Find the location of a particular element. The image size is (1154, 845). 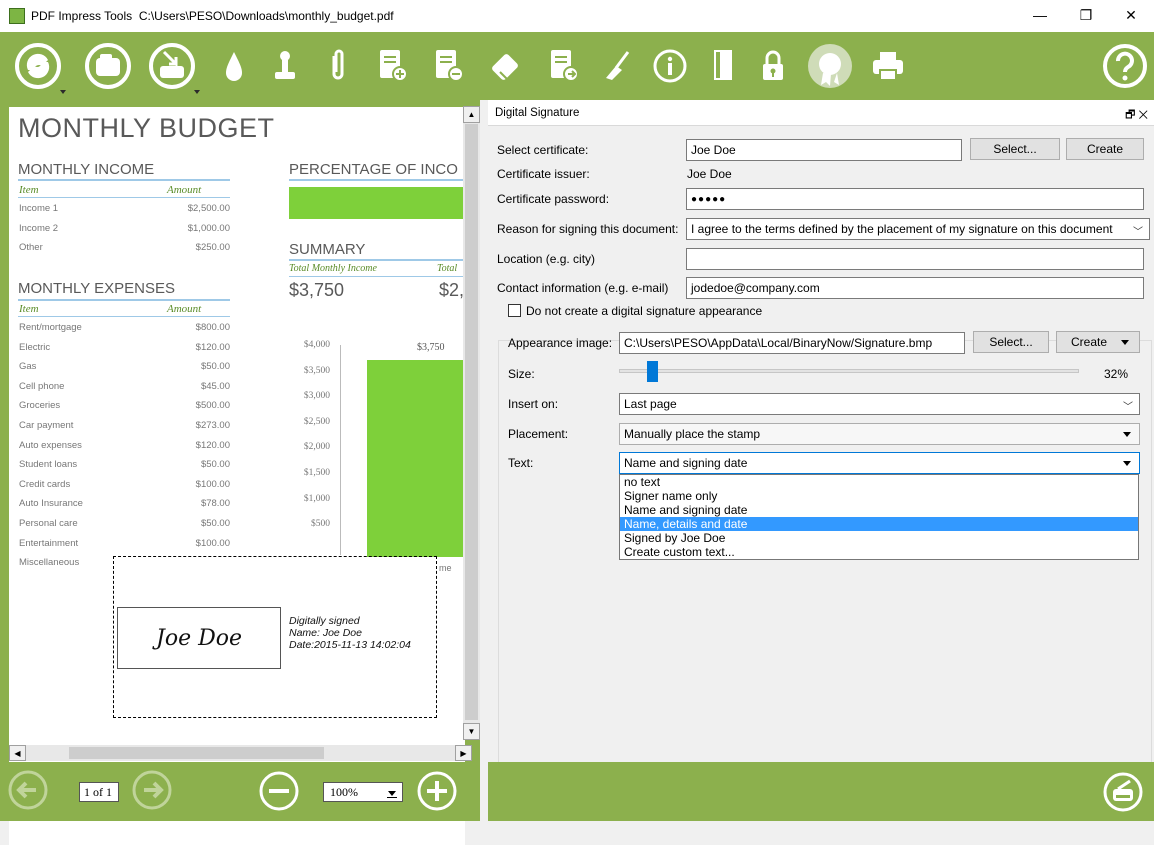

scroll-right-button: ▶ is located at coordinates (463, 753).